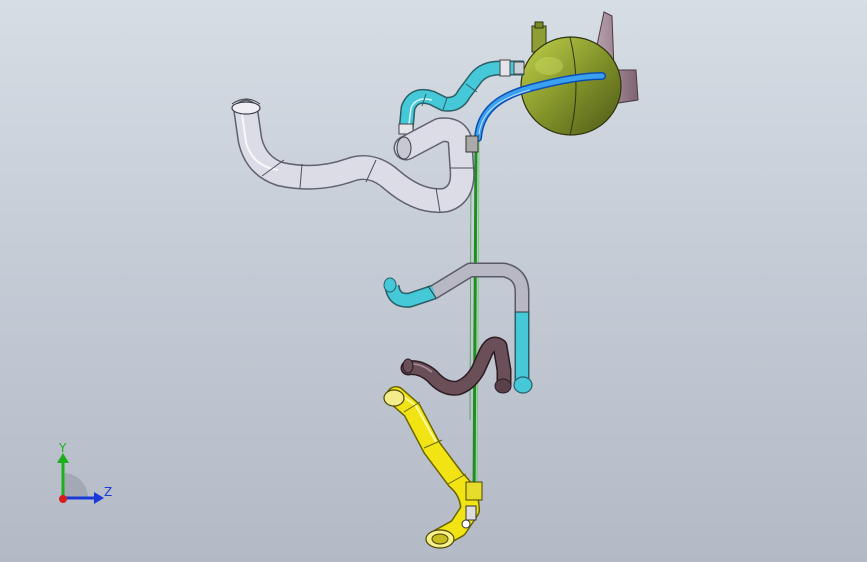  What do you see at coordinates (108, 492) in the screenshot?
I see `z-axis-label: Z` at bounding box center [108, 492].